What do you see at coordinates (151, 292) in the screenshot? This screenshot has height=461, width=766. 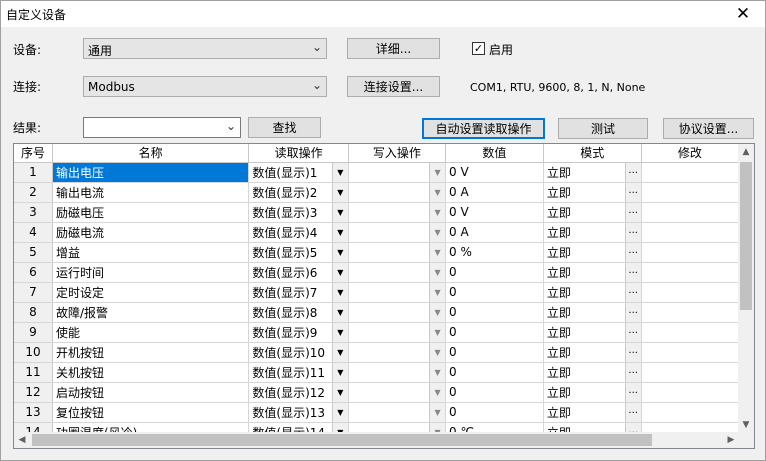 I see `name-cell: 定时设定` at bounding box center [151, 292].